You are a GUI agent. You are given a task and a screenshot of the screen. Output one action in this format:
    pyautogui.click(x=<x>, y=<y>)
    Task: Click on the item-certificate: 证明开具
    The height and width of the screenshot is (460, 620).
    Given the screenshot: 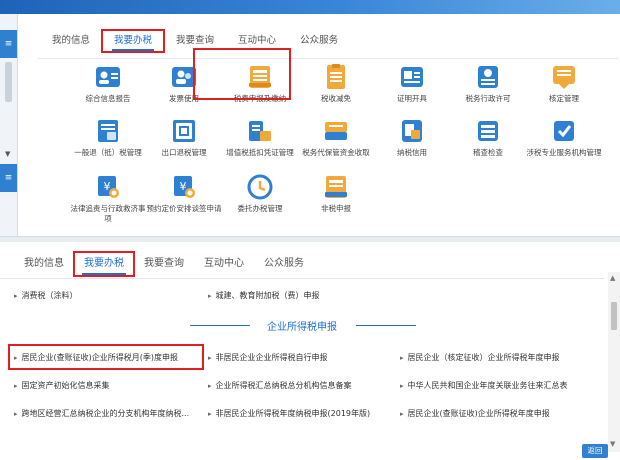 What is the action you would take?
    pyautogui.click(x=412, y=84)
    